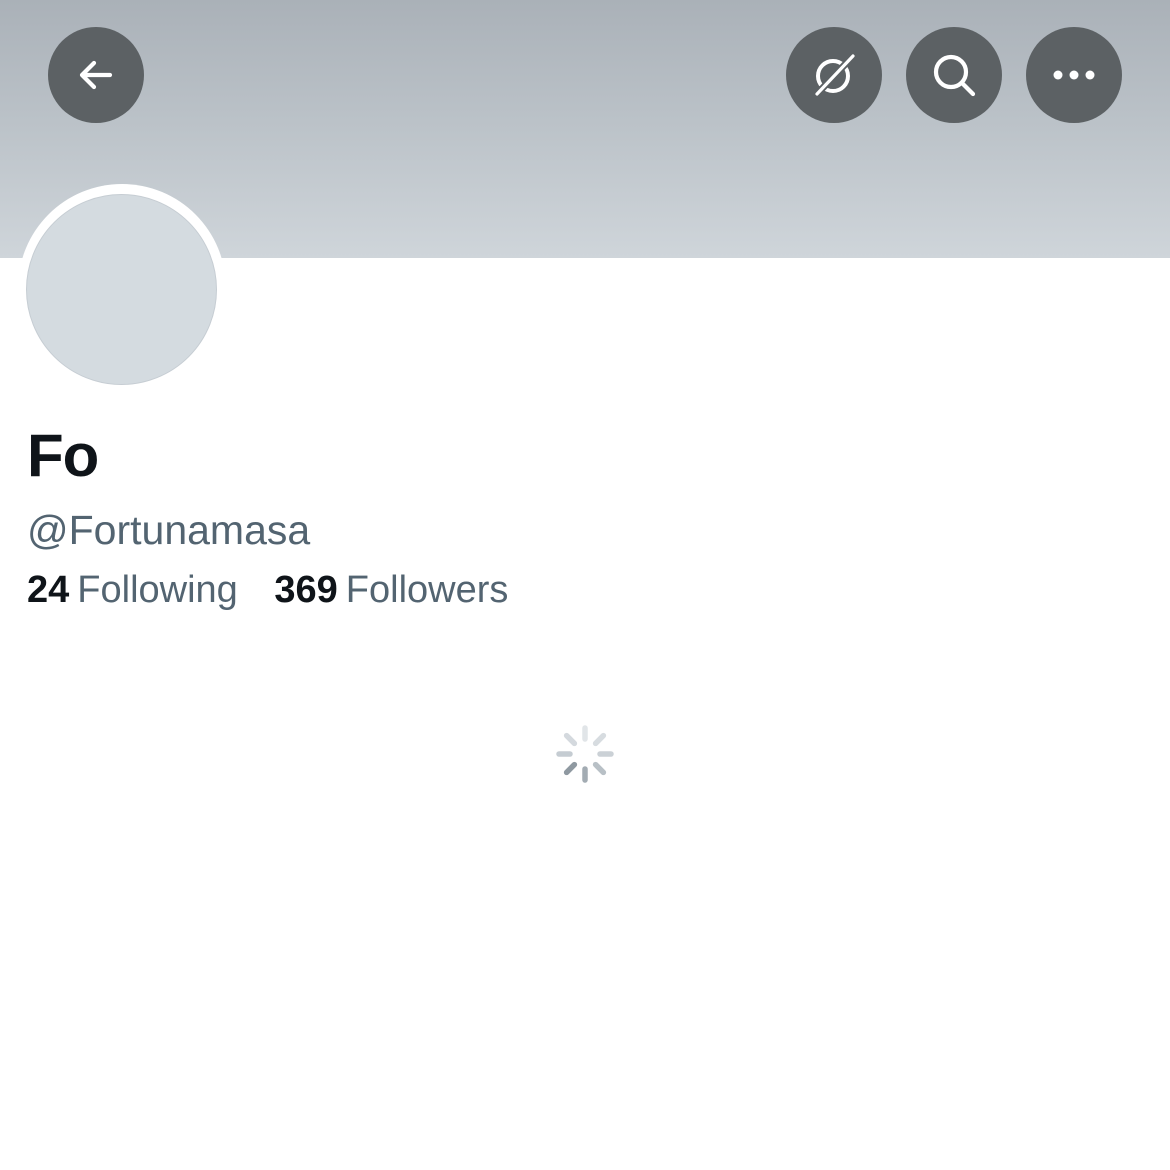 The image size is (1170, 1170). I want to click on avatar, so click(121, 289).